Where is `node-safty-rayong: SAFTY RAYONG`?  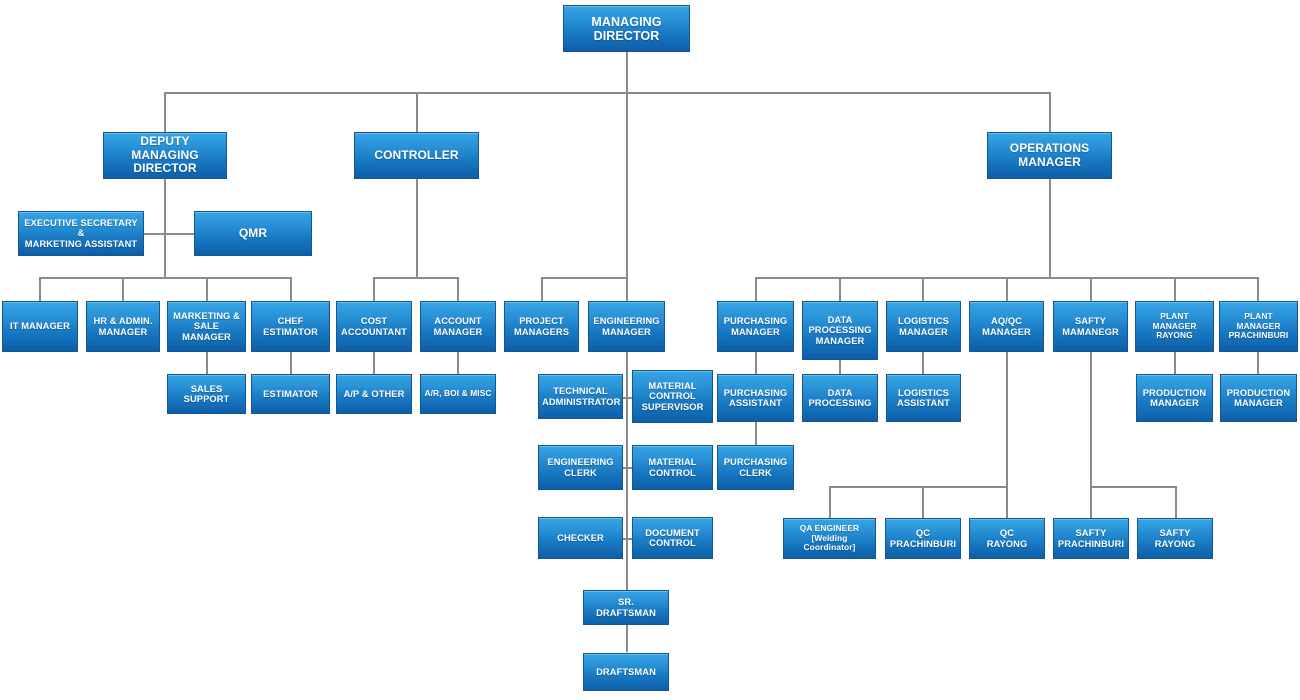
node-safty-rayong: SAFTY RAYONG is located at coordinates (1175, 538).